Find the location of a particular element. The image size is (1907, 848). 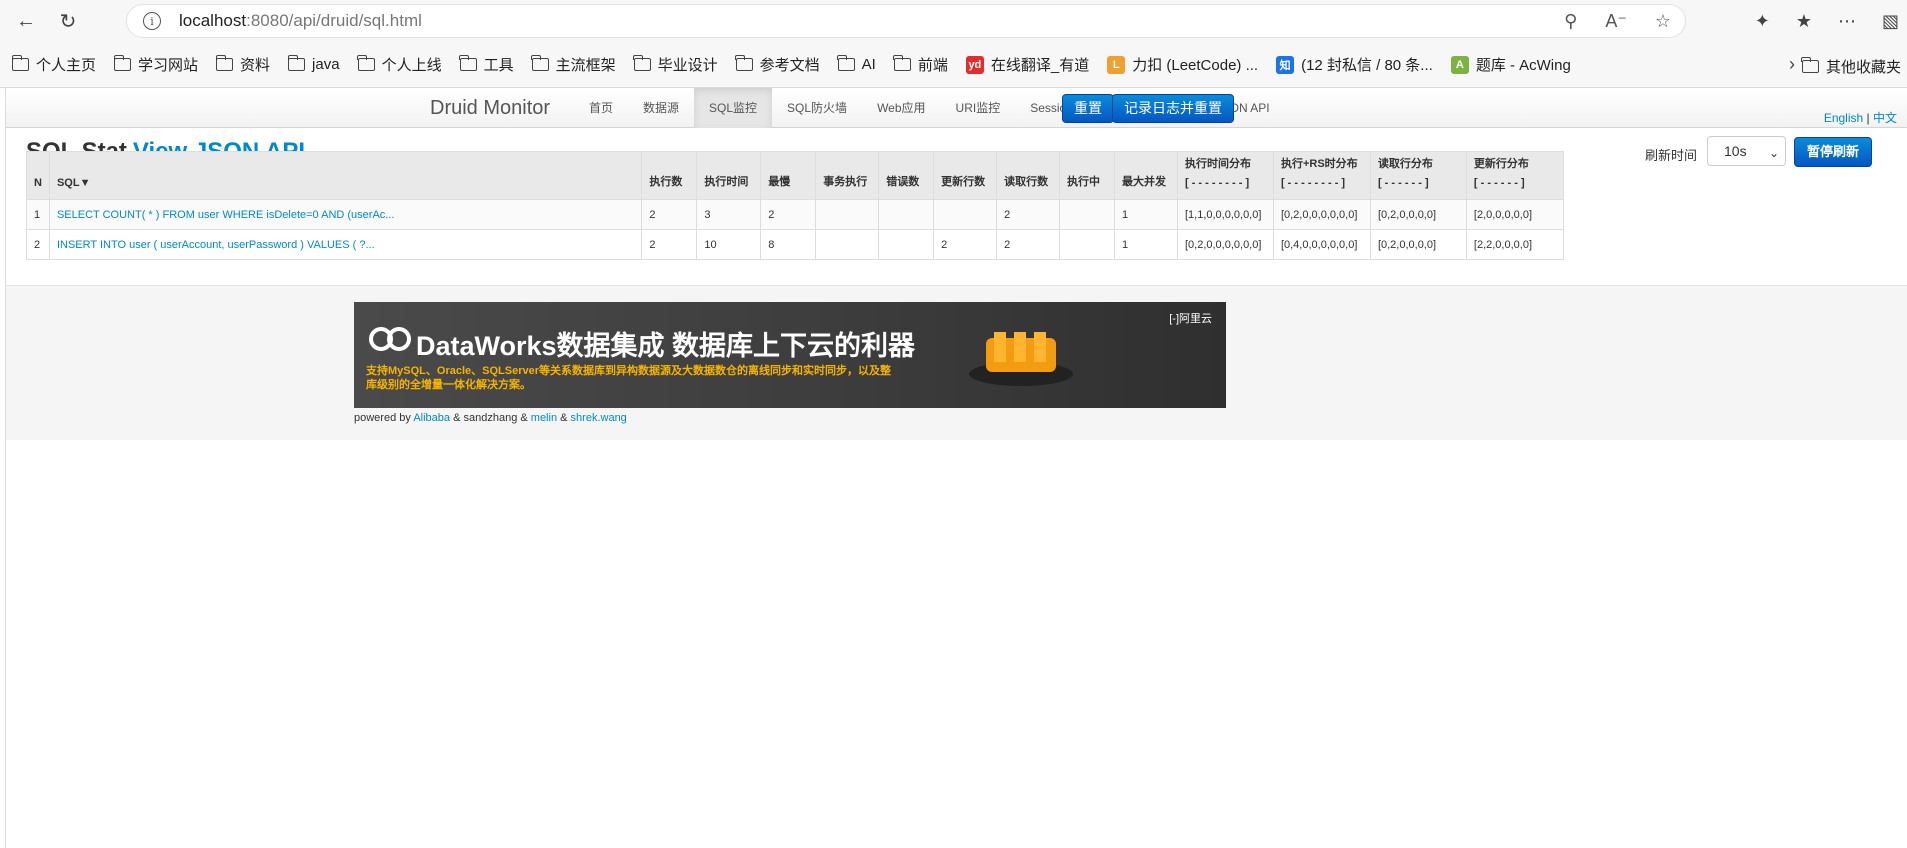

alibaba-link: Alibaba is located at coordinates (431, 418).